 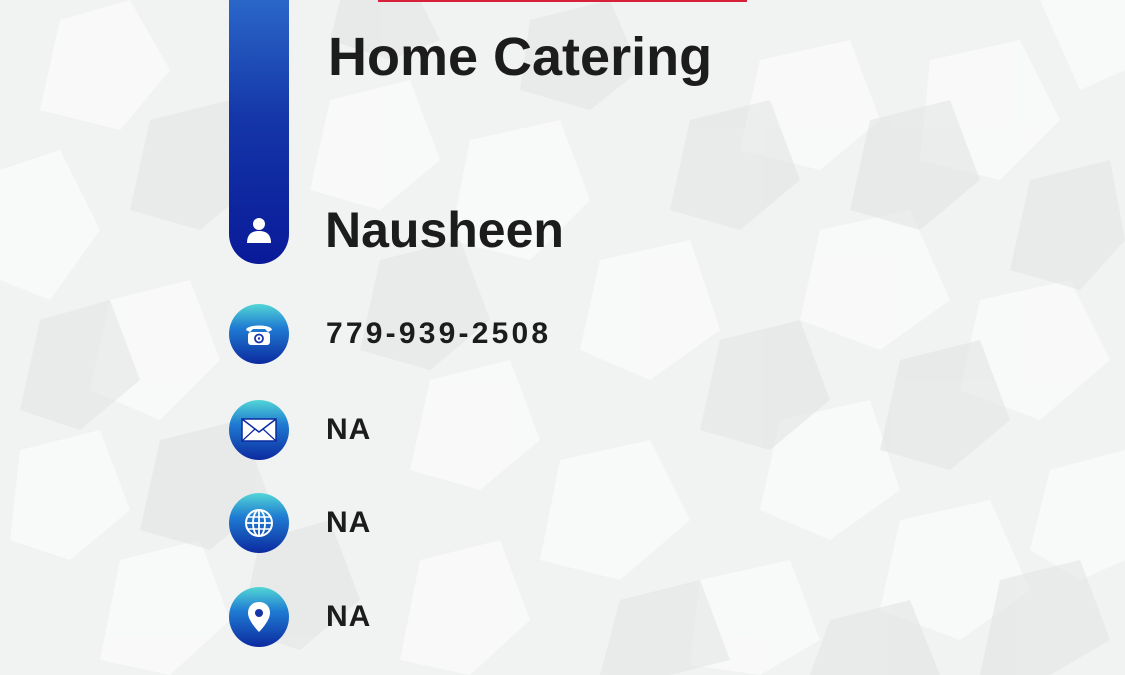 What do you see at coordinates (259, 132) in the screenshot?
I see `header-pillar` at bounding box center [259, 132].